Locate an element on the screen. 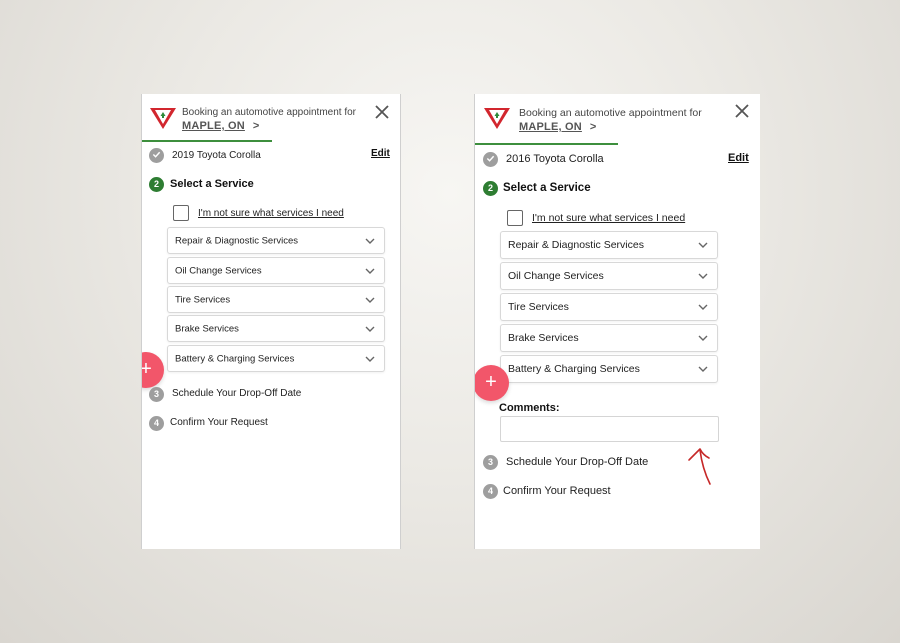 The height and width of the screenshot is (643, 900). vehicle-label: 2016 Toyota Corolla is located at coordinates (555, 159).